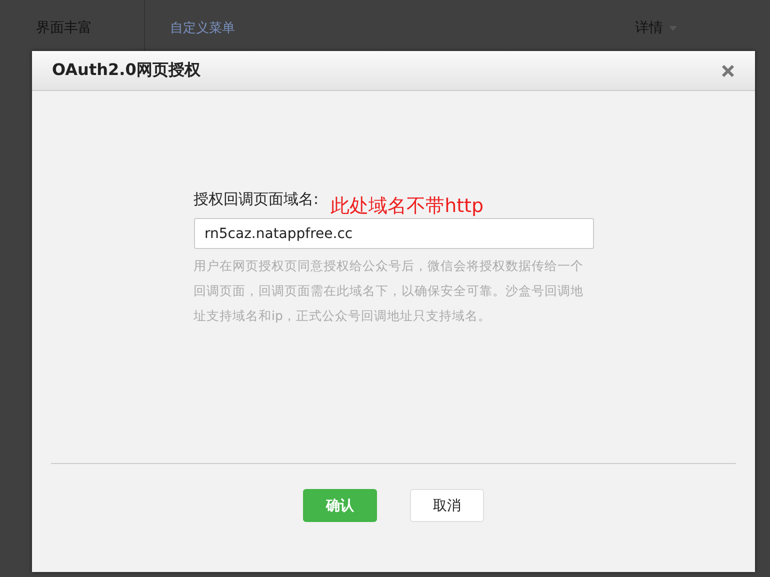 Image resolution: width=770 pixels, height=577 pixels. Describe the element at coordinates (407, 206) in the screenshot. I see `annotation-text: 此处域名不带http` at that location.